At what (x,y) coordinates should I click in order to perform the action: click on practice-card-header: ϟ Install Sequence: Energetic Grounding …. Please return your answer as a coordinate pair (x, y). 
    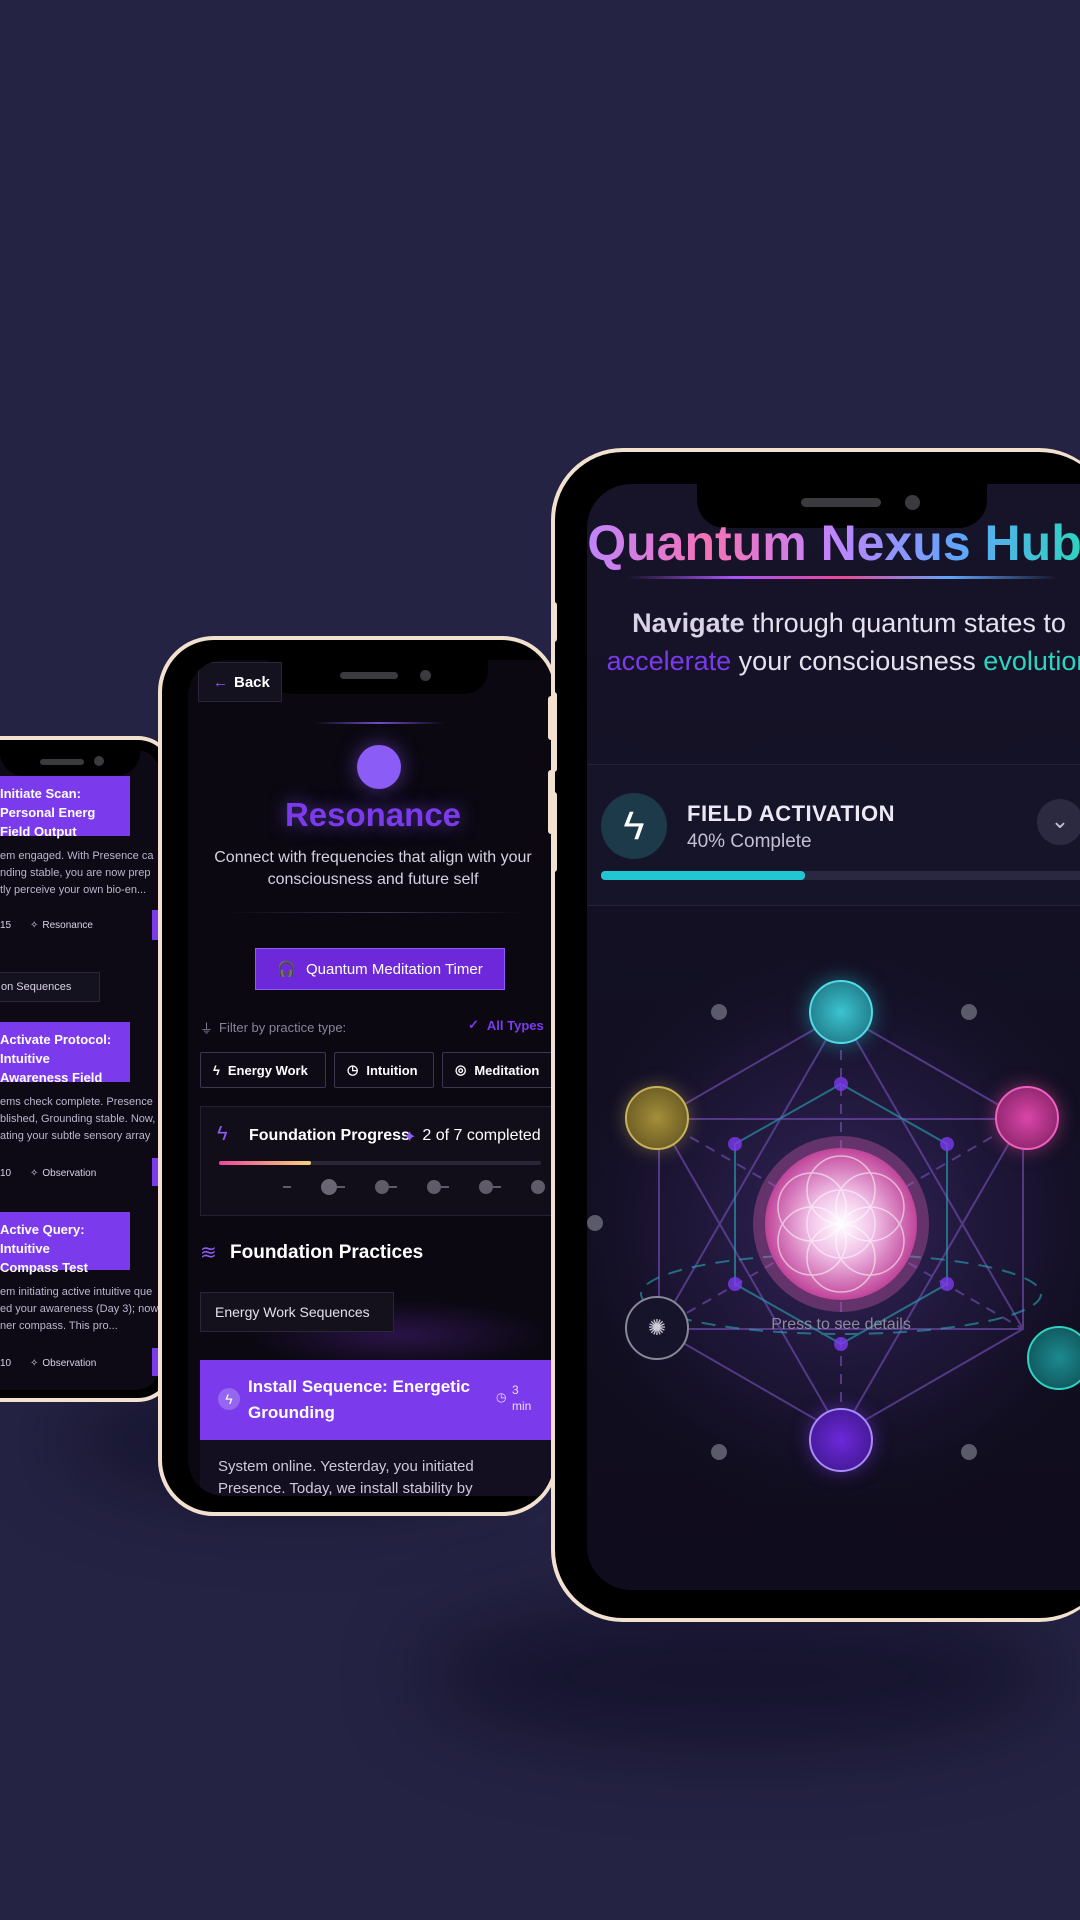
    Looking at the image, I should click on (377, 1400).